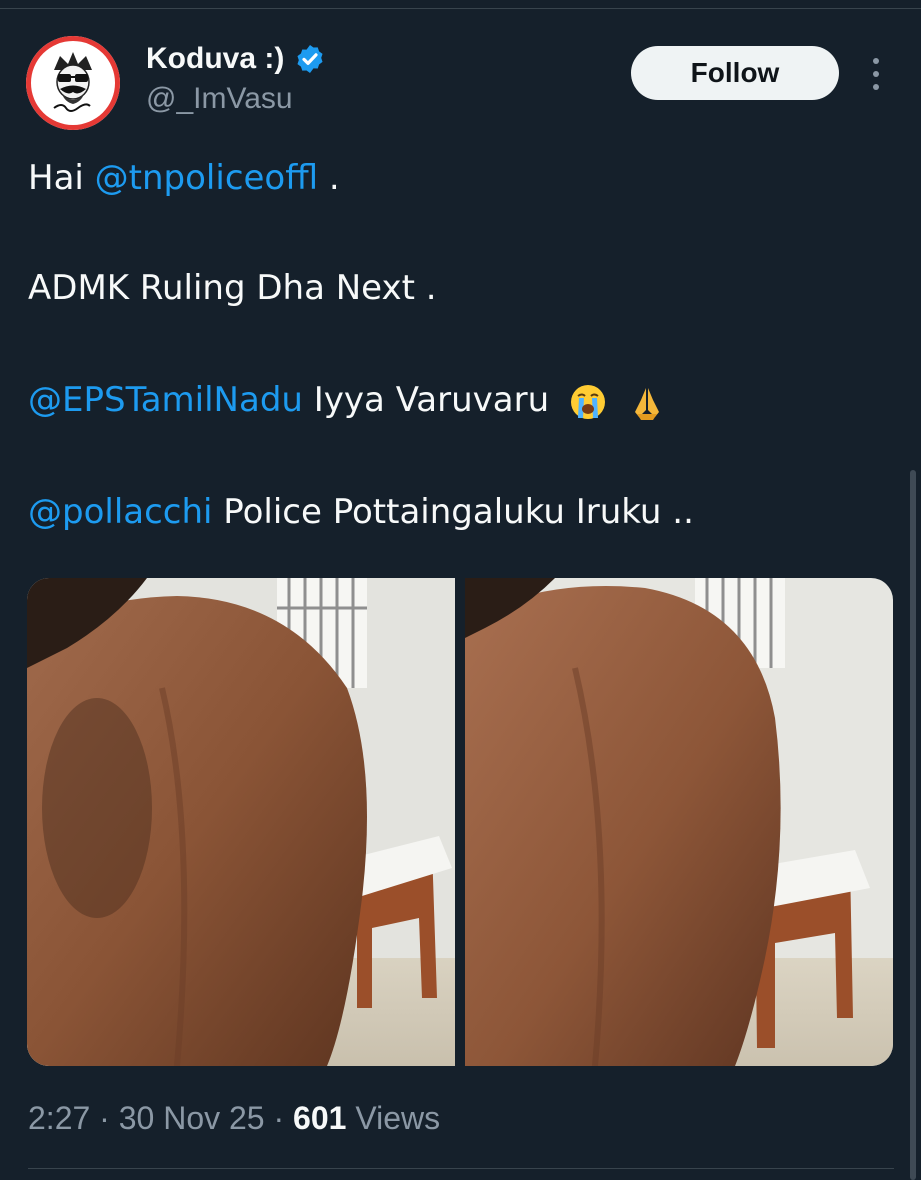 The image size is (921, 1180). I want to click on tweet-text: ., so click(329, 178).